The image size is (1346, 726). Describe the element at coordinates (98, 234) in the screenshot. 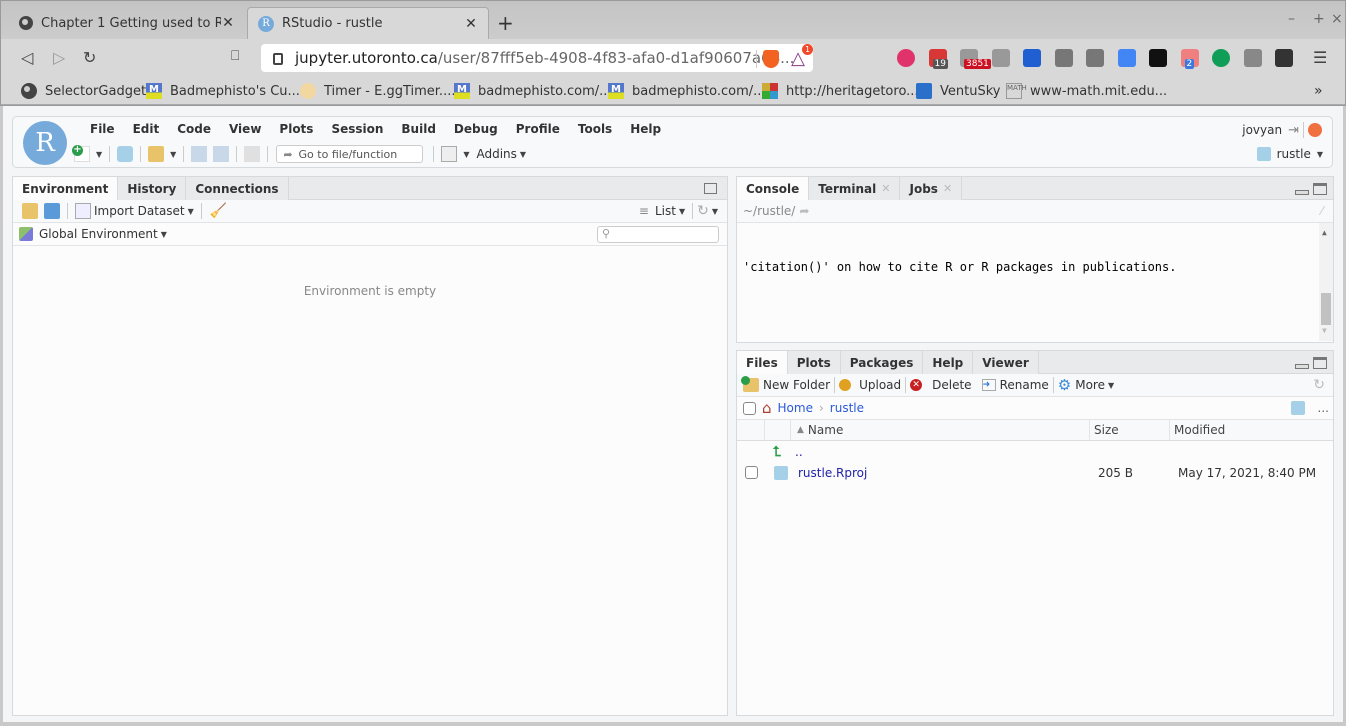

I see `environment-scope-select: Global Environment` at that location.